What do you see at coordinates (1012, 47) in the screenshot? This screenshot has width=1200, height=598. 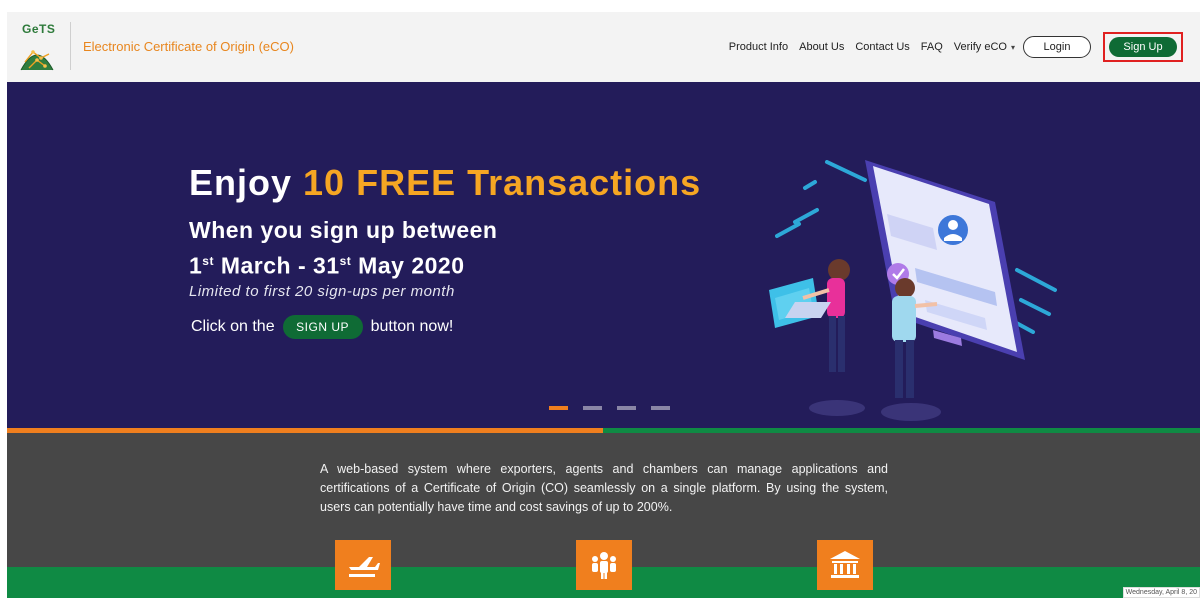 I see `chevron-down-icon: ▾` at bounding box center [1012, 47].